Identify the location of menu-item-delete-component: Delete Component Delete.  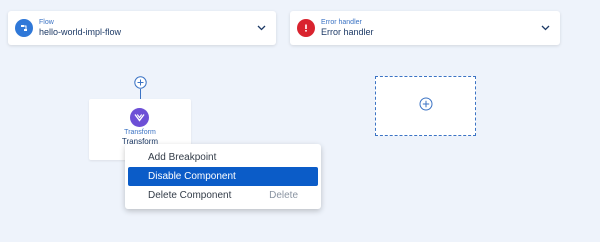
(223, 195).